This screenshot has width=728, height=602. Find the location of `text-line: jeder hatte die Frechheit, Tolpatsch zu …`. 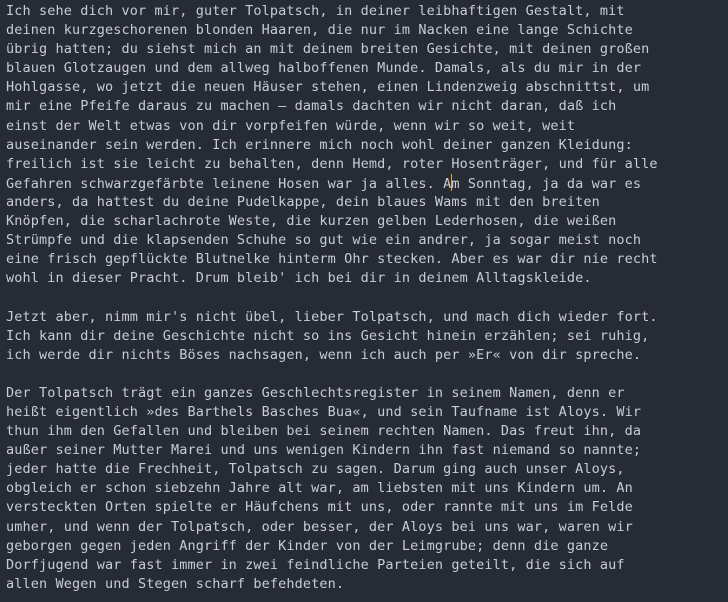

text-line: jeder hatte die Frechheit, Tolpatsch zu … is located at coordinates (315, 469).